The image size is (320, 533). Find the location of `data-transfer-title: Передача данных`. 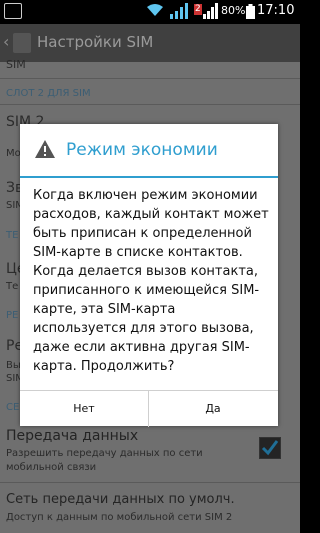

data-transfer-title: Передача данных is located at coordinates (72, 436).